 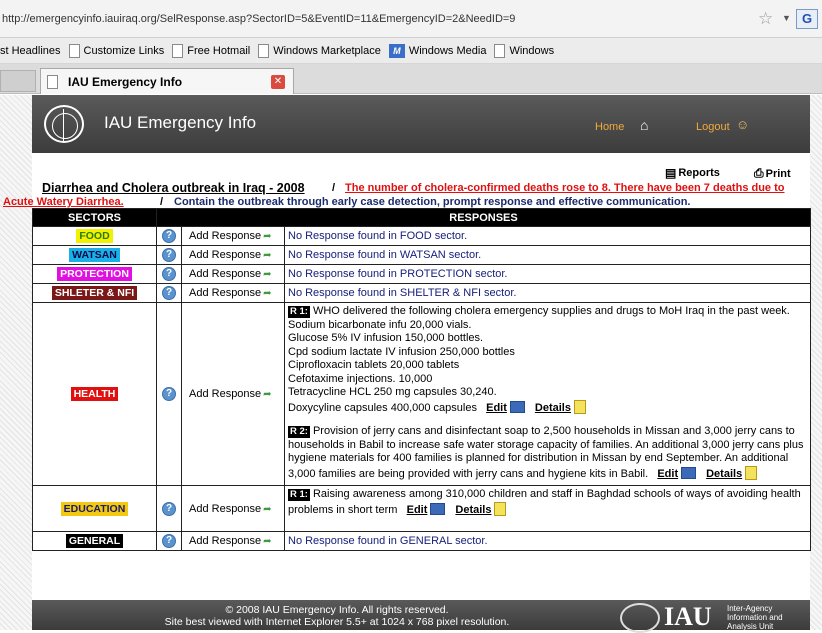 I want to click on star-icon: ☆, so click(x=765, y=19).